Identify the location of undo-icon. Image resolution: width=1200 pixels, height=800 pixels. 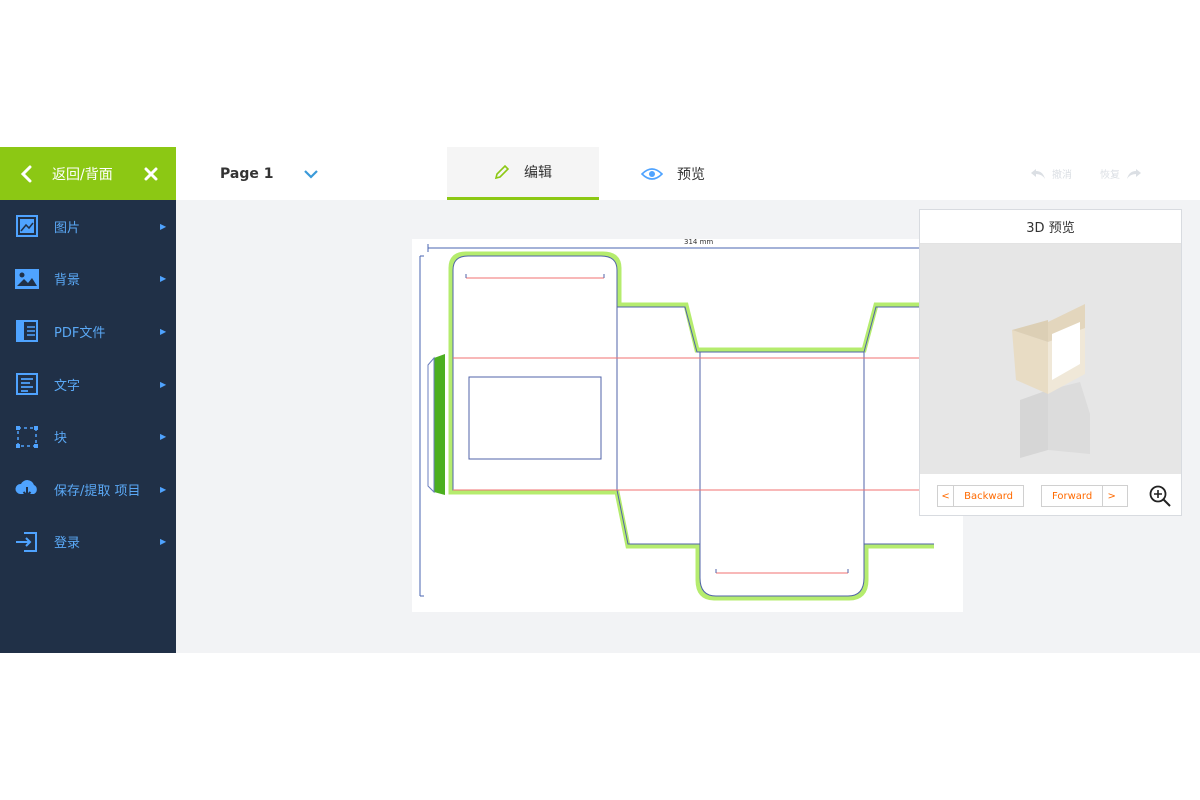
(1038, 173).